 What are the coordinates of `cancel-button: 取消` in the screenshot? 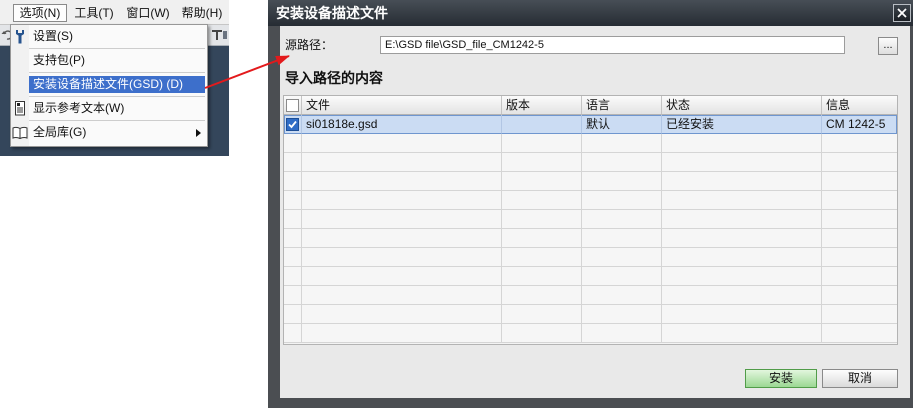 It's located at (860, 378).